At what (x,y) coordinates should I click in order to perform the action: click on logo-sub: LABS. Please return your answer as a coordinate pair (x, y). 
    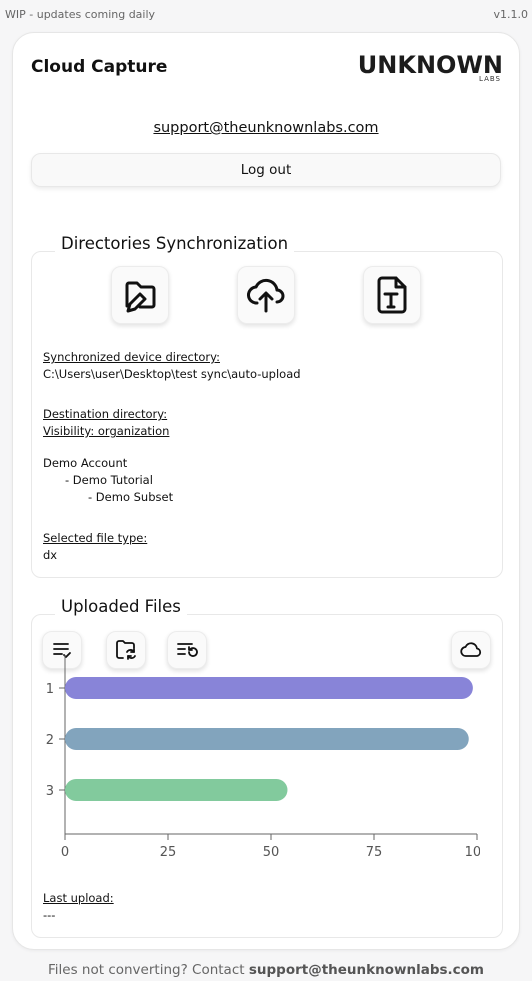
    Looking at the image, I should click on (490, 79).